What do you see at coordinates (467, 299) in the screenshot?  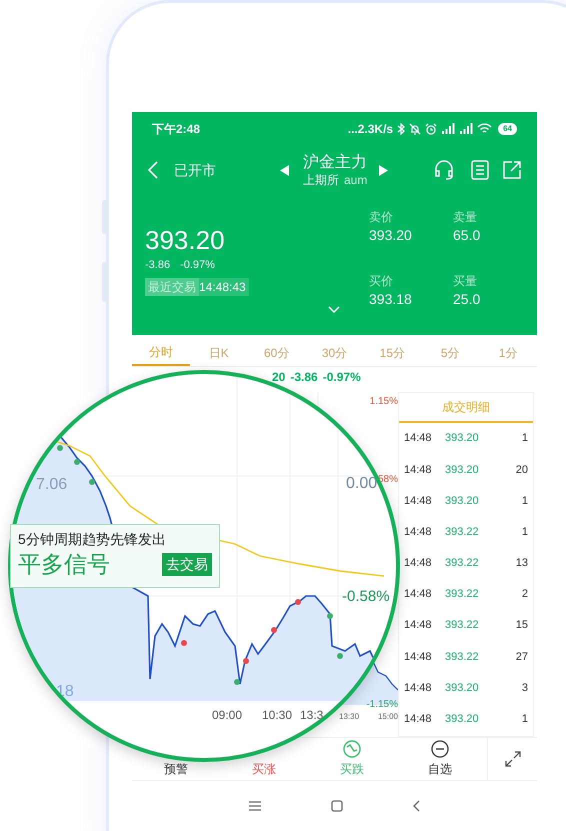 I see `book-value: 25.0` at bounding box center [467, 299].